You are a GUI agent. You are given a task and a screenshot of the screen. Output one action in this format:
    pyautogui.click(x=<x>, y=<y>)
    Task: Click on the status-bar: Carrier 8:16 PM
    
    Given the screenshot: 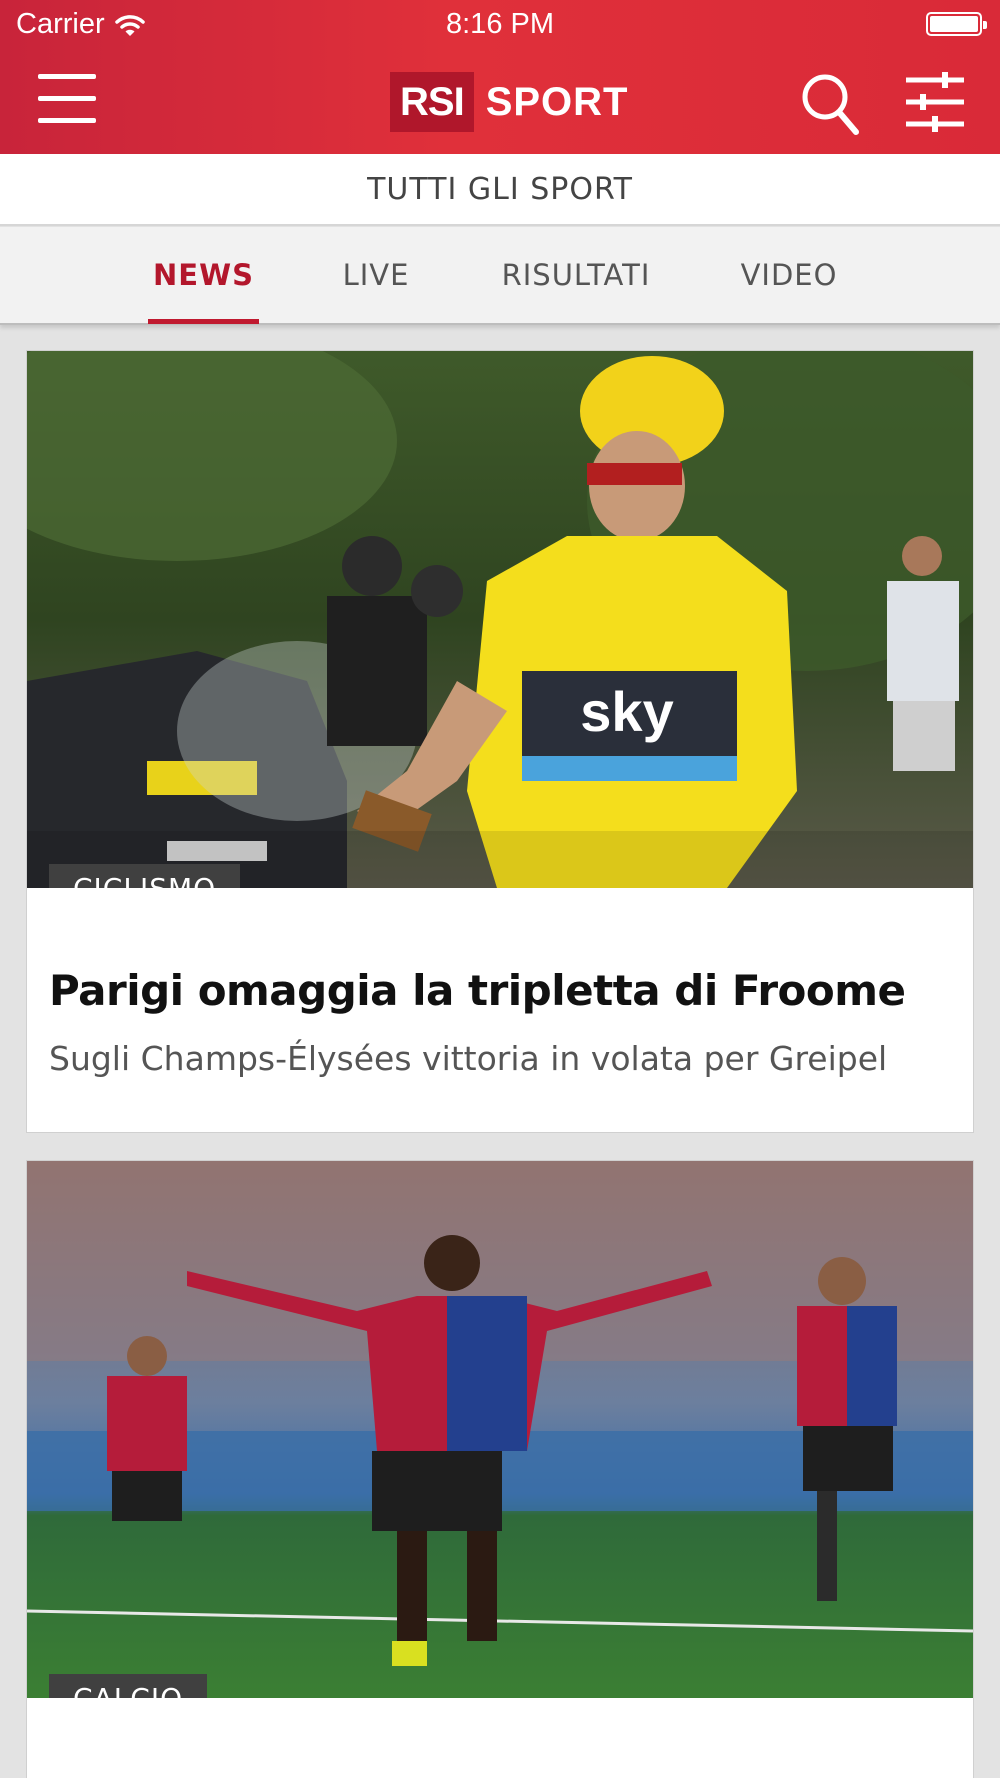 What is the action you would take?
    pyautogui.click(x=500, y=25)
    